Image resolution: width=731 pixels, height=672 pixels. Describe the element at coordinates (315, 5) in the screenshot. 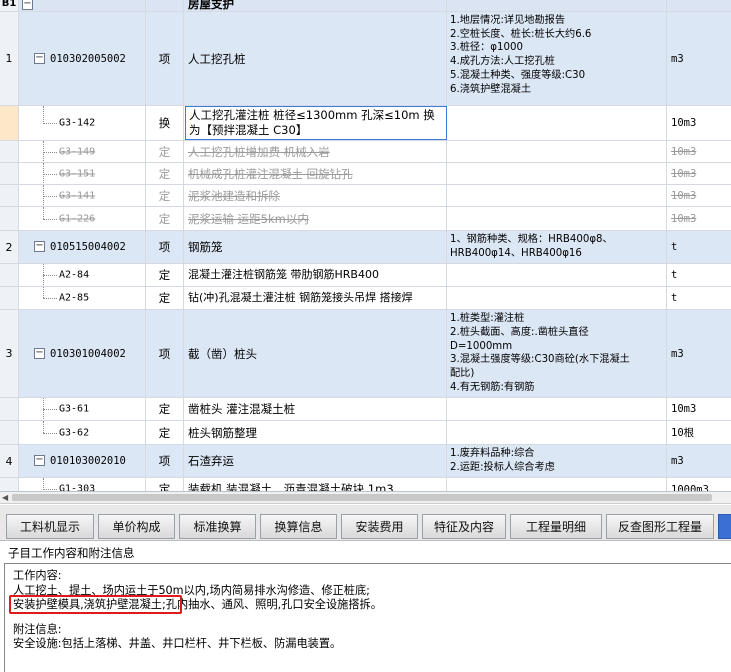

I see `name-cell: 房屋支护` at that location.